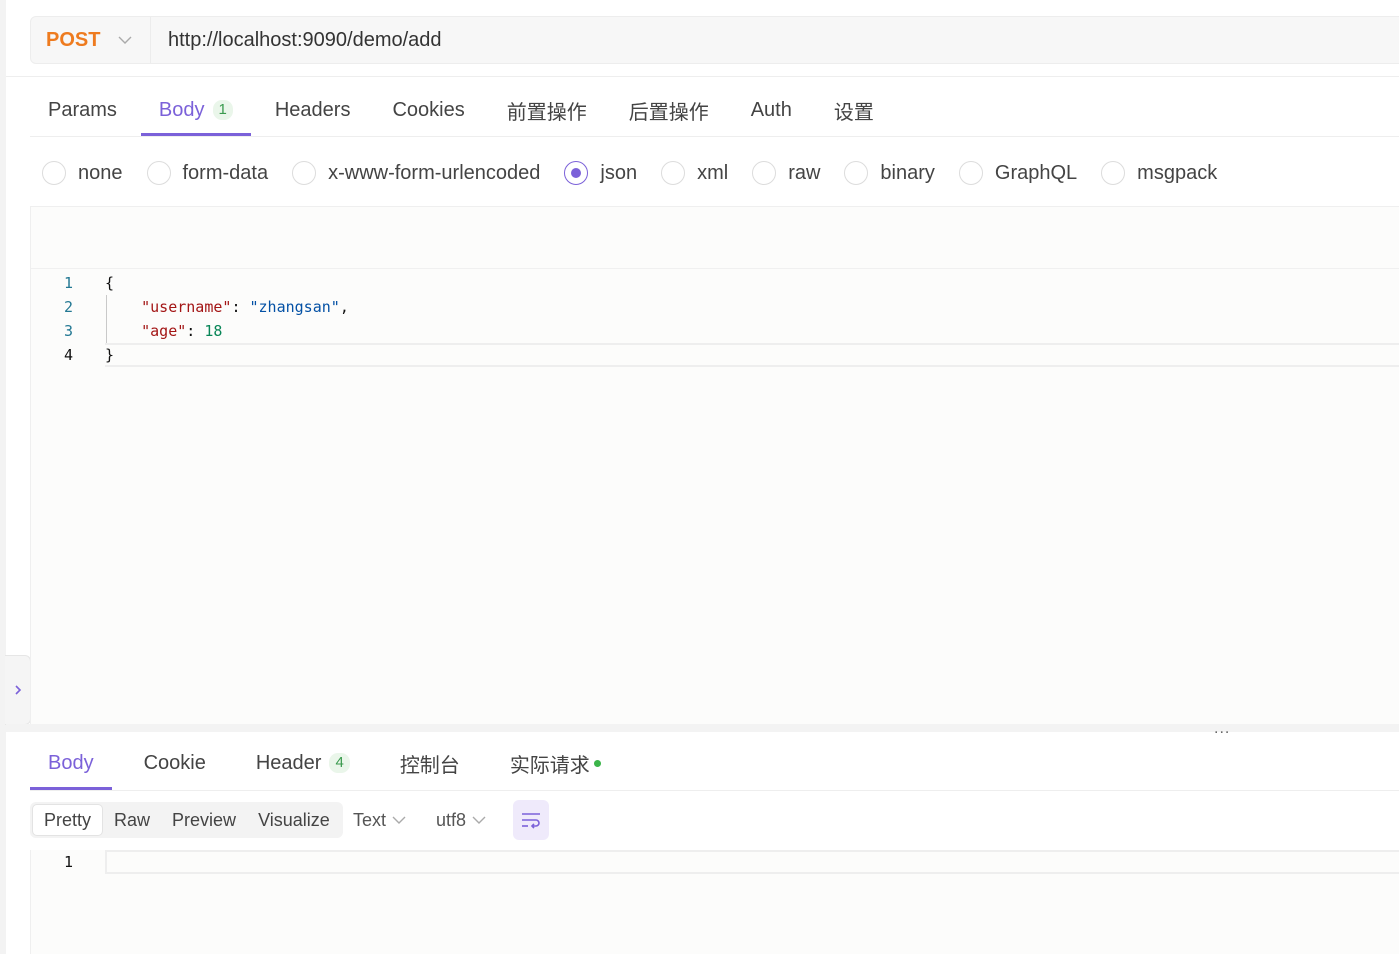 Image resolution: width=1399 pixels, height=954 pixels. I want to click on method-select: POST, so click(91, 40).